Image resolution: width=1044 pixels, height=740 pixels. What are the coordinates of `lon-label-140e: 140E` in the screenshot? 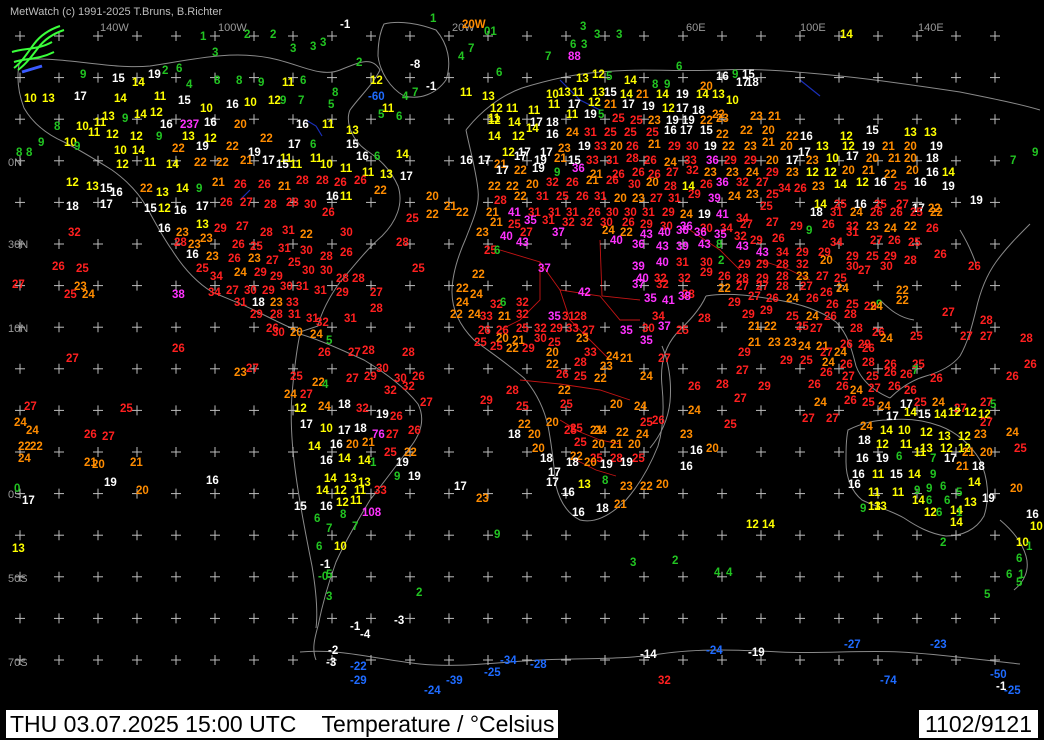 It's located at (931, 28).